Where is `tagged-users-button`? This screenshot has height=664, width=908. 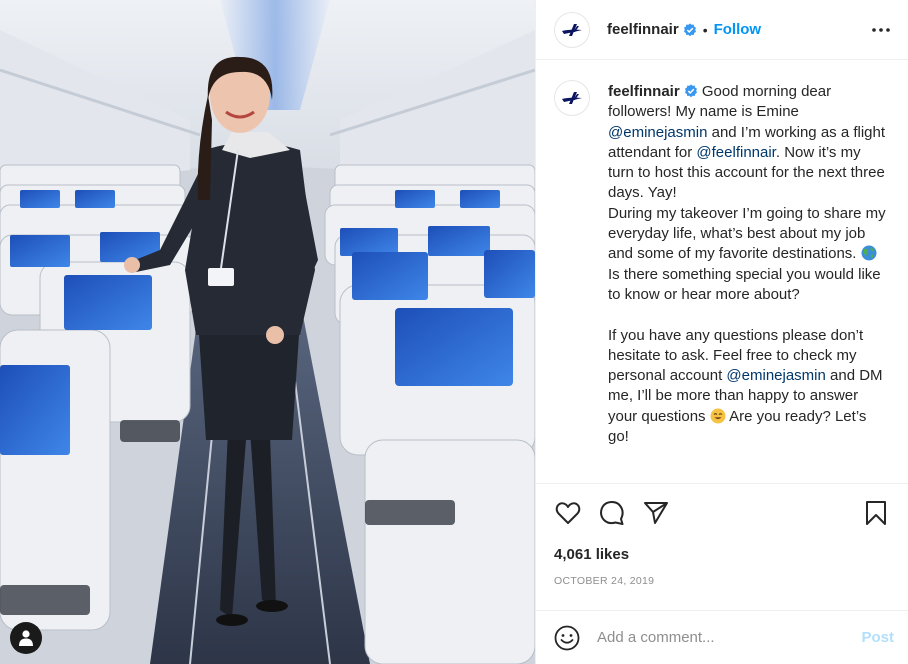 tagged-users-button is located at coordinates (26, 638).